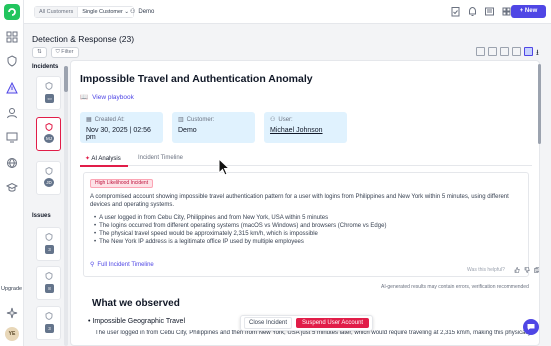  Describe the element at coordinates (12, 334) in the screenshot. I see `user-avatar: YE` at that location.